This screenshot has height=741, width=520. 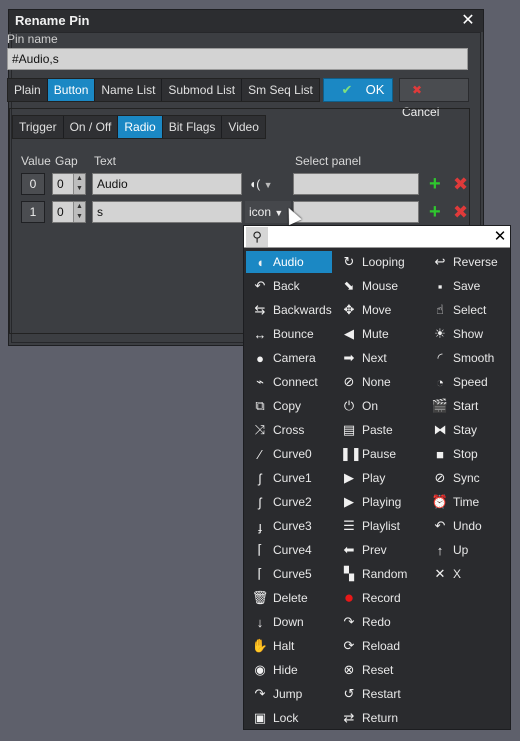 I want to click on icon-option-label: Back, so click(x=286, y=286).